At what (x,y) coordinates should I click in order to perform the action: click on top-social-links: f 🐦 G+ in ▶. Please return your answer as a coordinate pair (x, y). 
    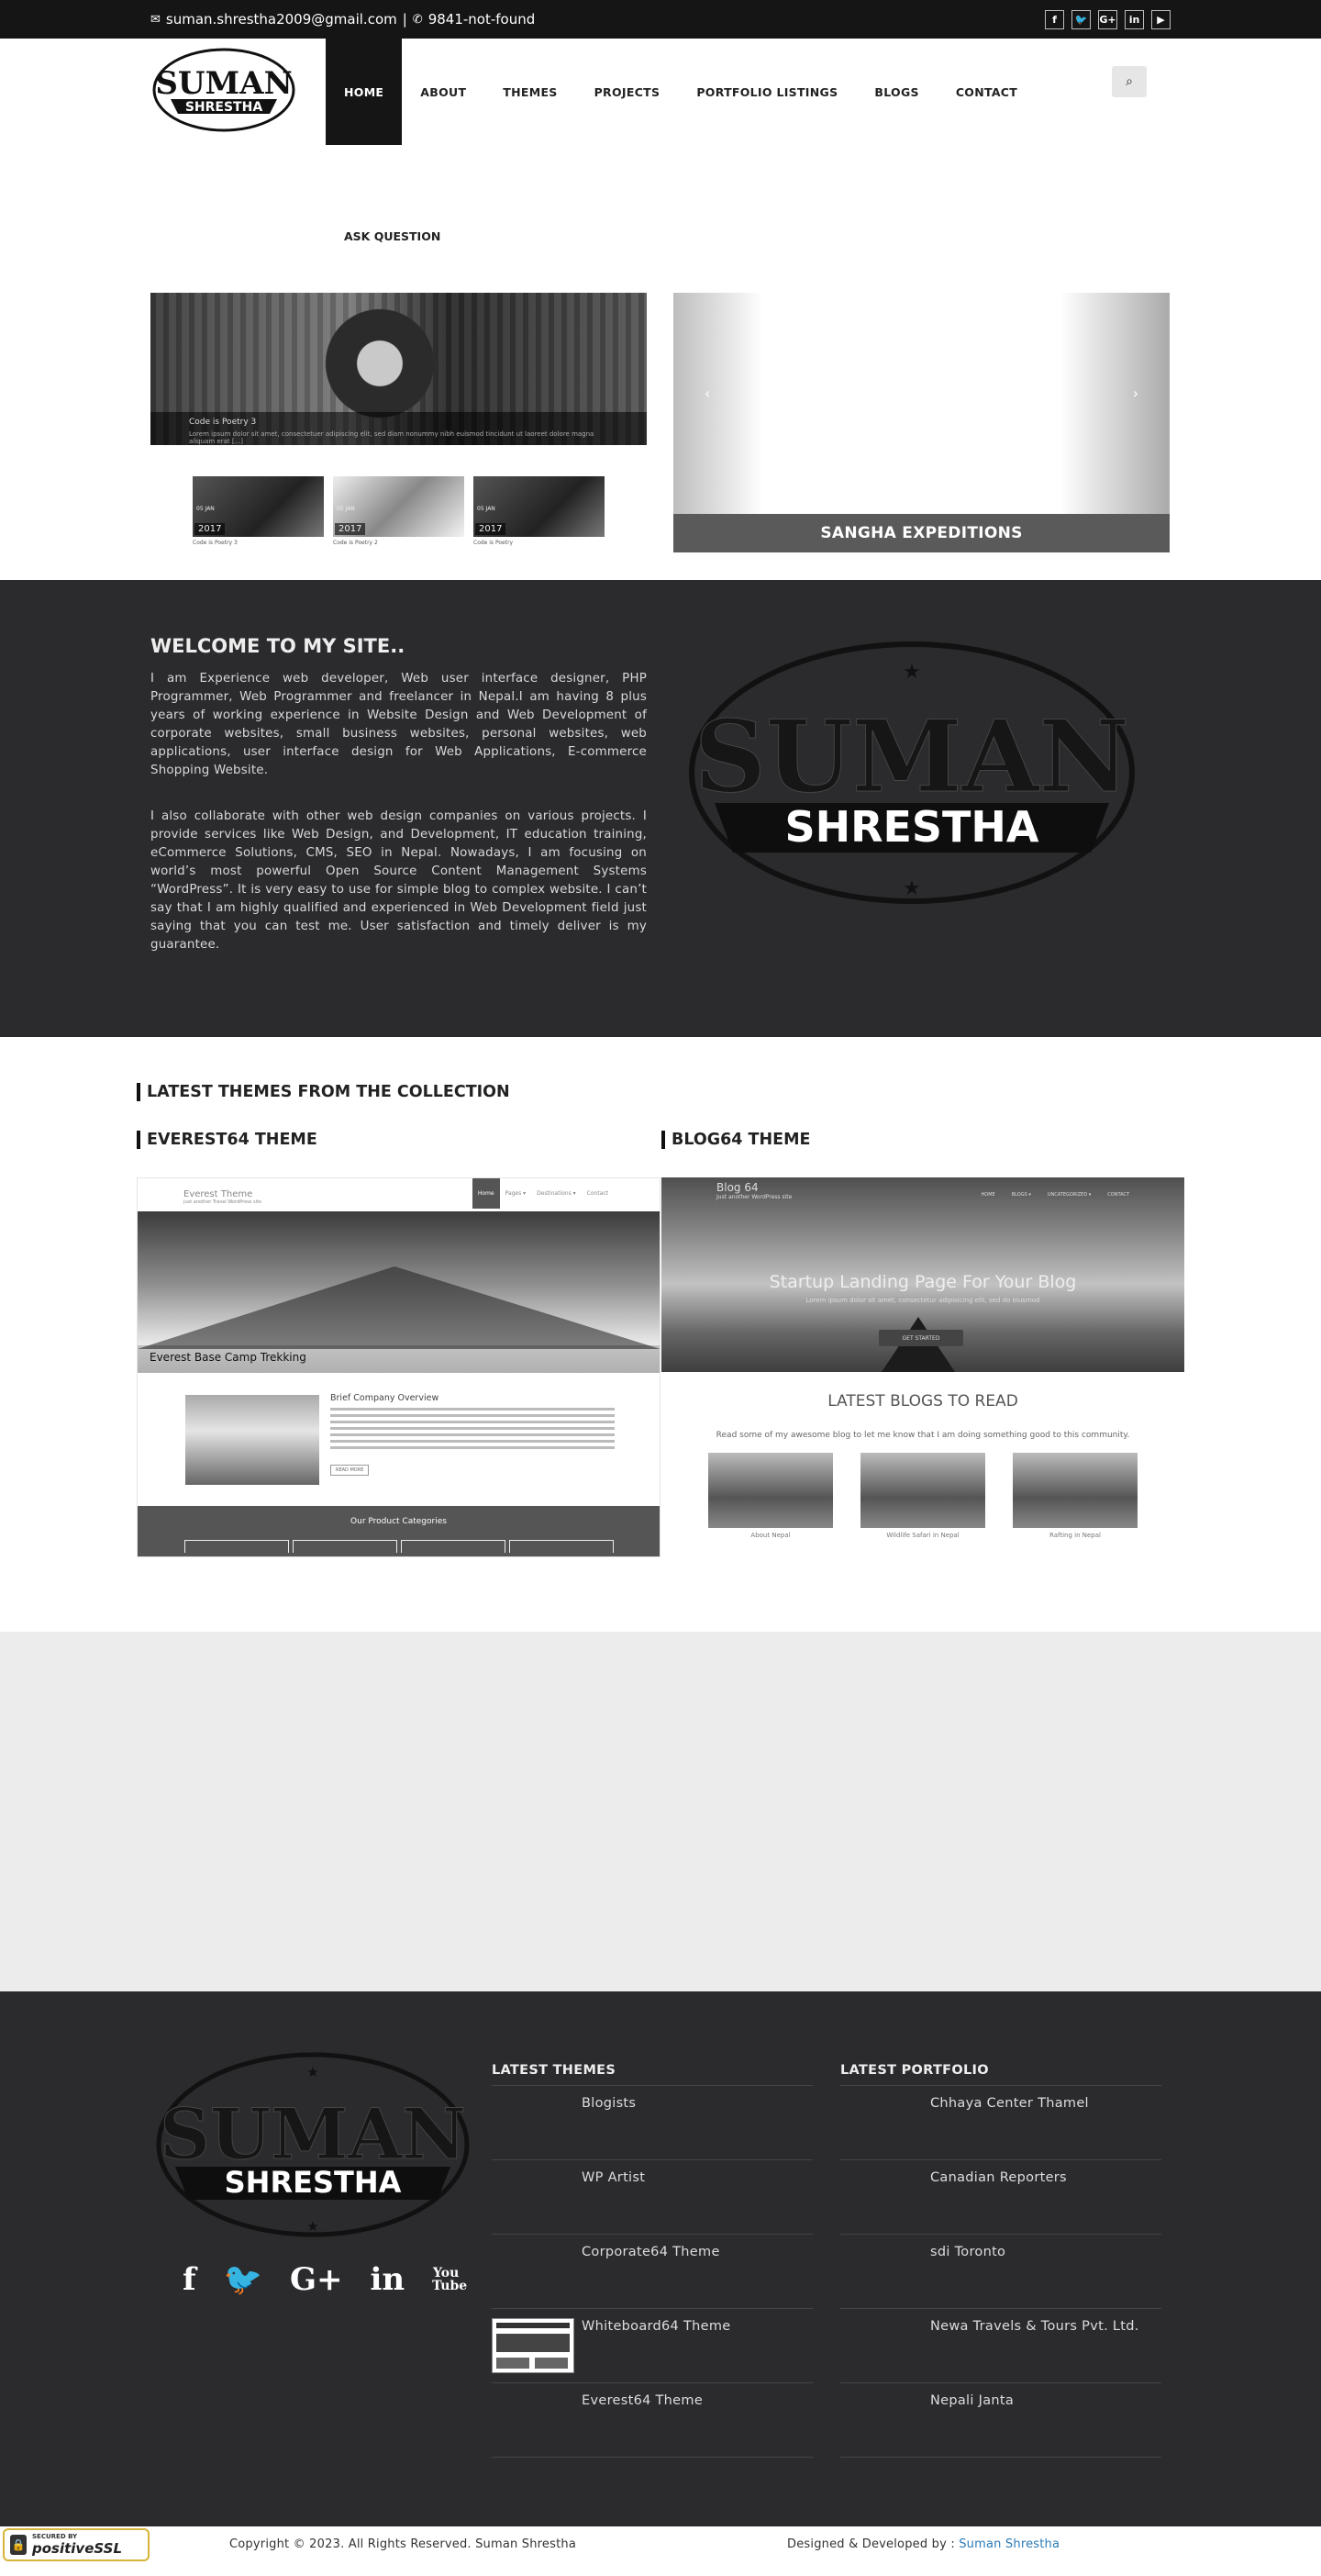
    Looking at the image, I should click on (1108, 19).